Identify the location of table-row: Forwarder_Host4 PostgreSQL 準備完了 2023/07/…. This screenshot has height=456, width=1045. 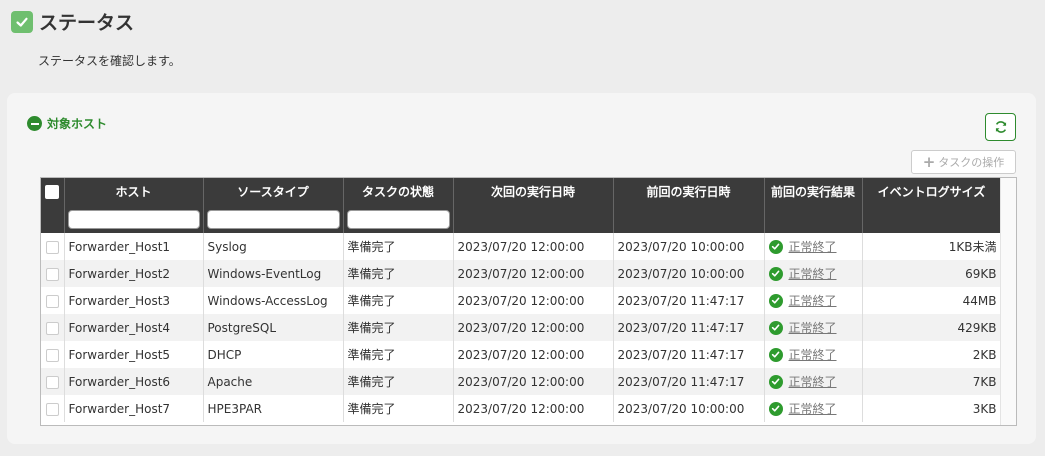
(521, 327).